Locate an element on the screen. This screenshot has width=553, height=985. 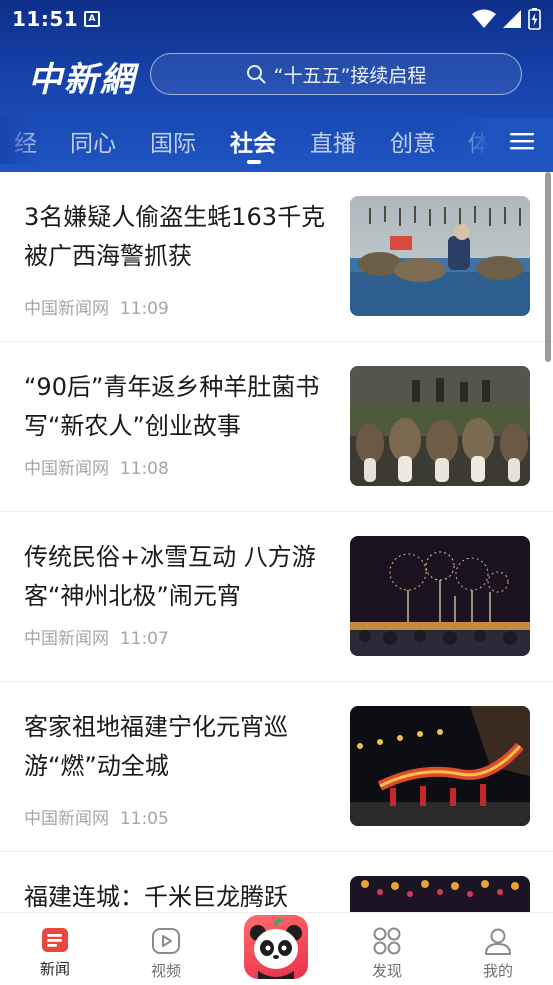
news-thumbnail-dragon-parade is located at coordinates (440, 766).